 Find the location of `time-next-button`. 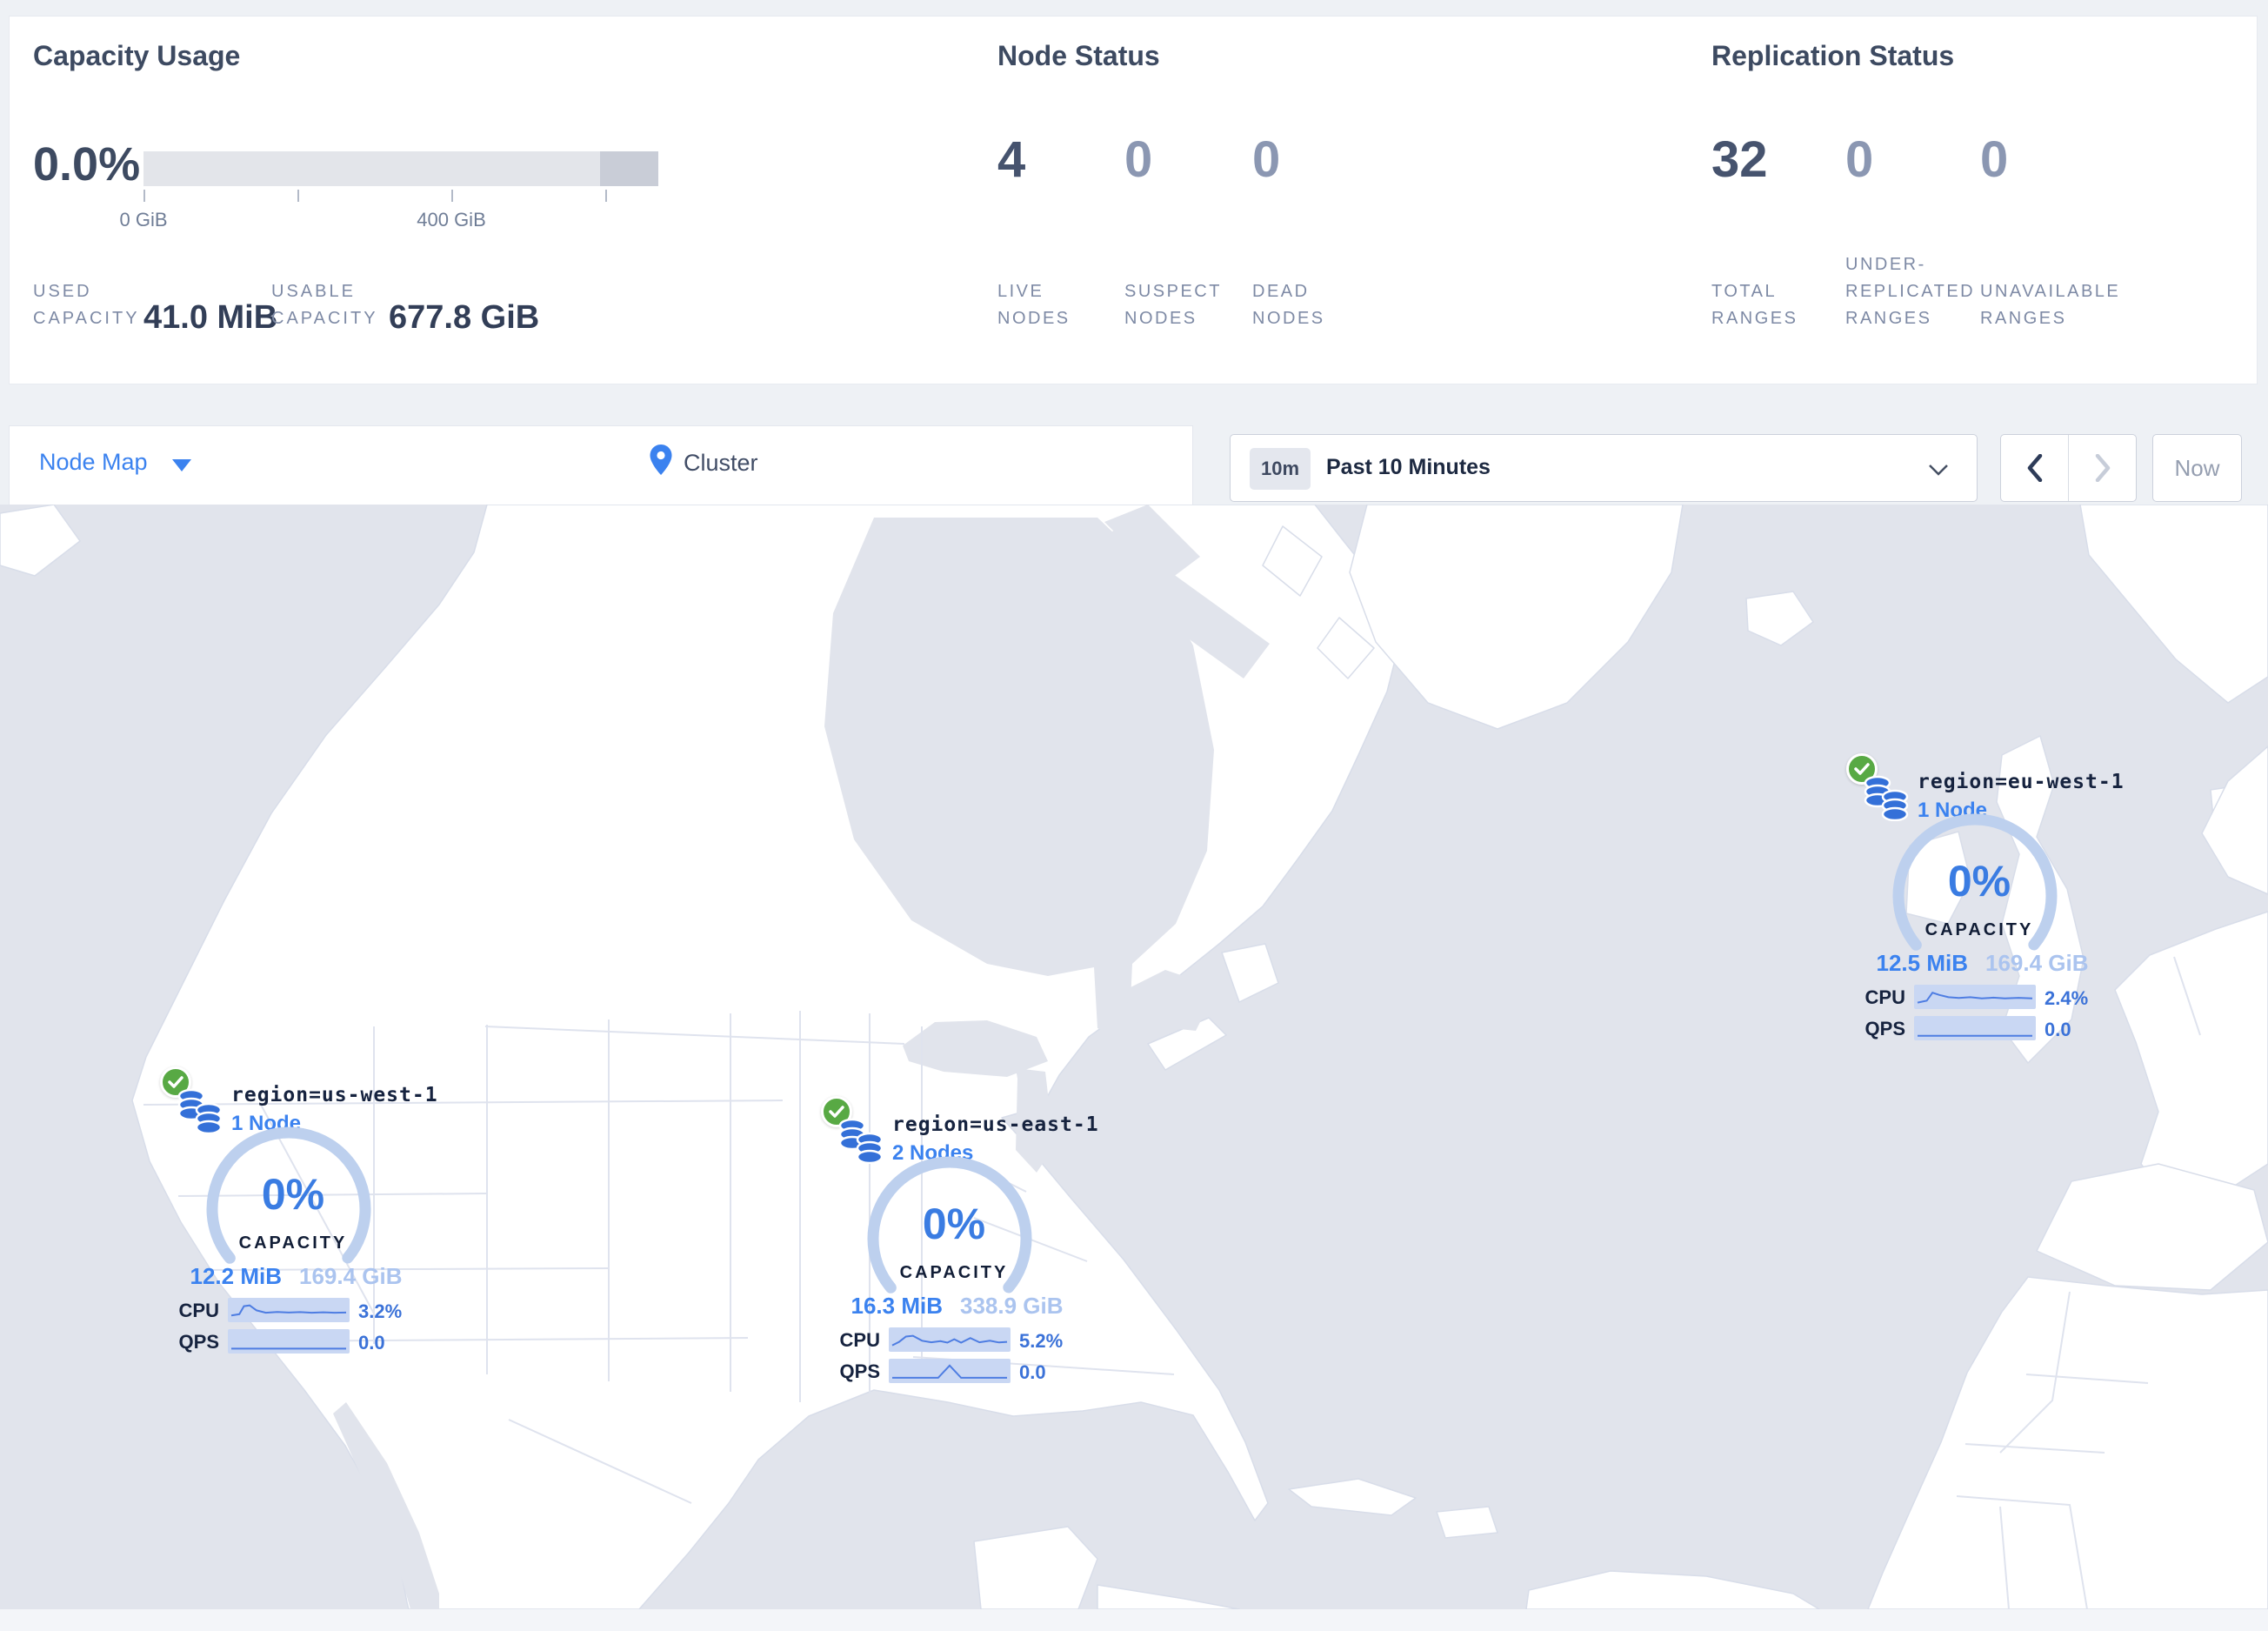

time-next-button is located at coordinates (2102, 468).